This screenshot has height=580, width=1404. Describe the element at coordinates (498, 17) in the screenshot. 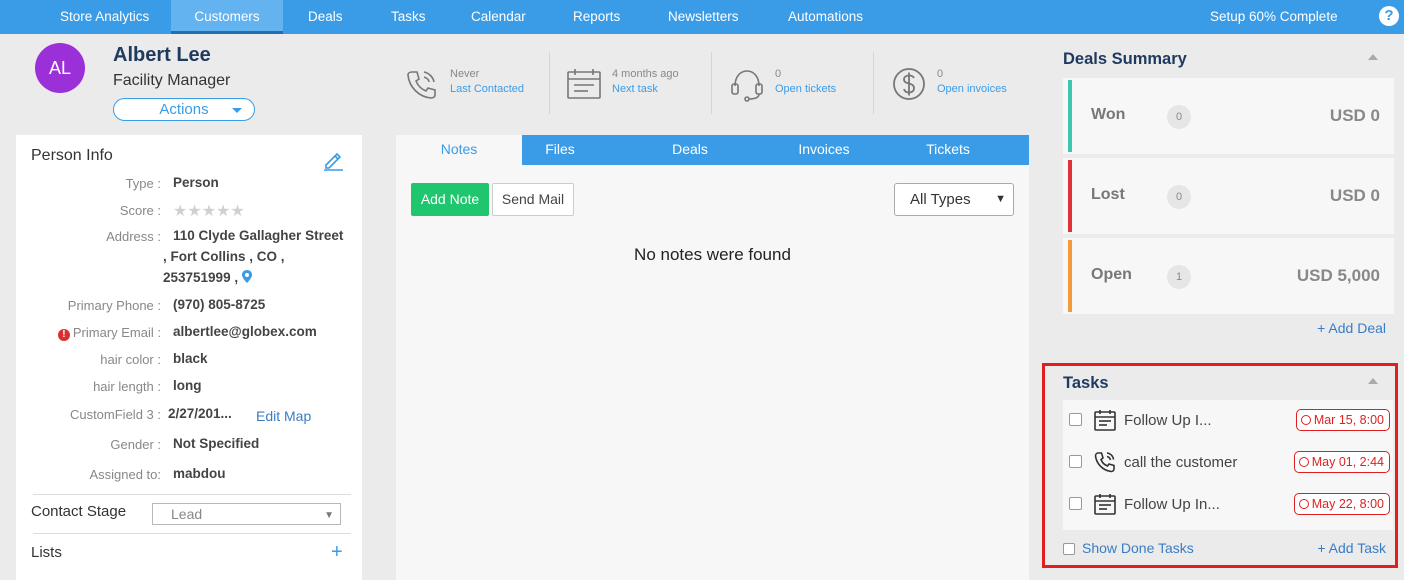

I see `nav-calendar: Calendar` at that location.